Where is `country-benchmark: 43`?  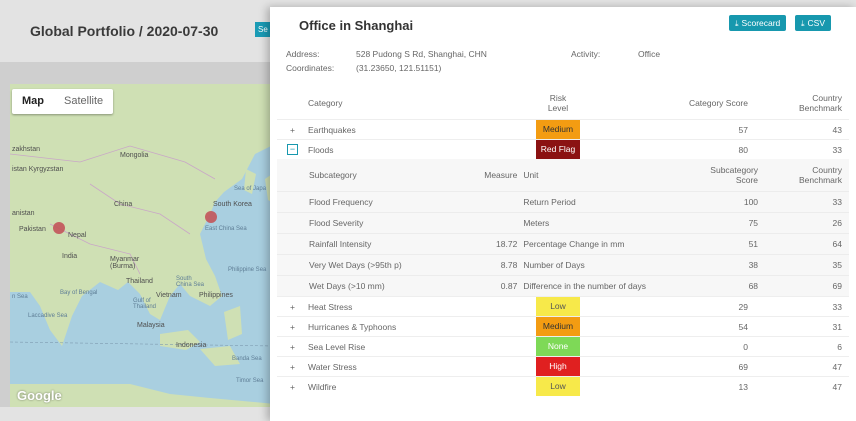
country-benchmark: 43 is located at coordinates (818, 129).